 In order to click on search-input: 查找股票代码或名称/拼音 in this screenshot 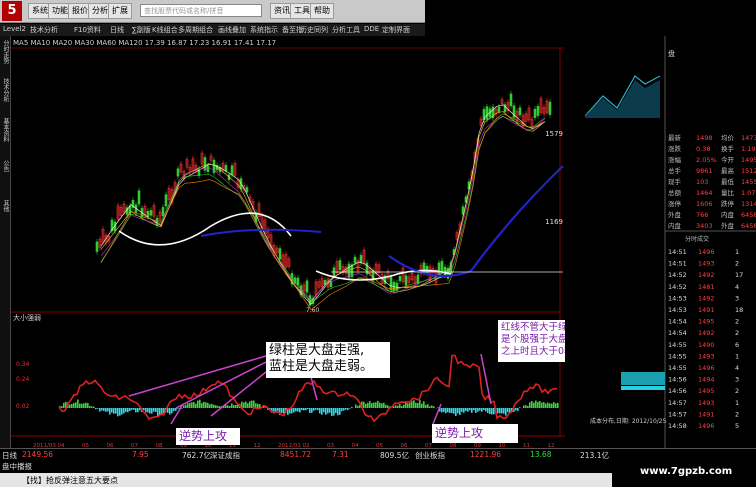, I will do `click(201, 10)`.